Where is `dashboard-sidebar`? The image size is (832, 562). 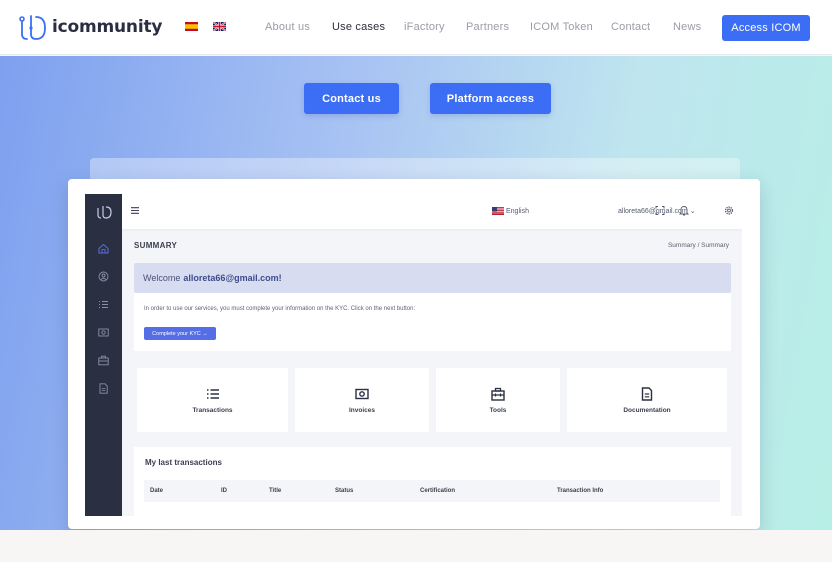
dashboard-sidebar is located at coordinates (103, 355).